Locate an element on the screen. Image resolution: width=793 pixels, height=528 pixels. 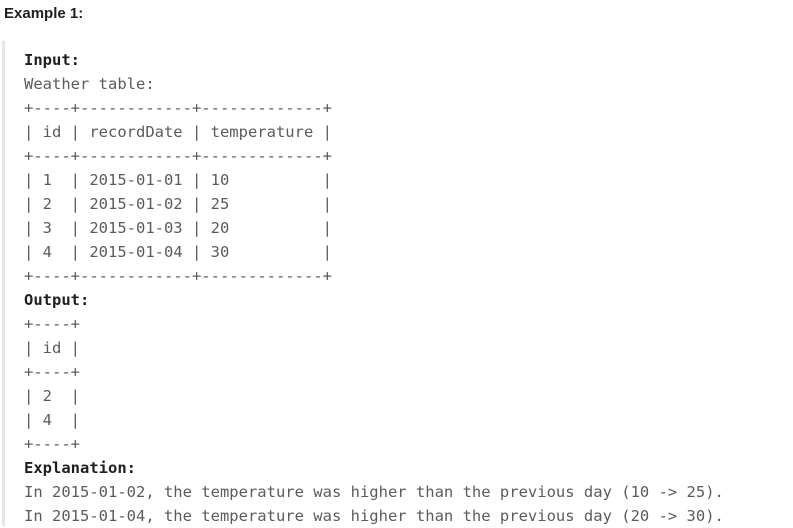
output-label: Output: is located at coordinates (57, 300).